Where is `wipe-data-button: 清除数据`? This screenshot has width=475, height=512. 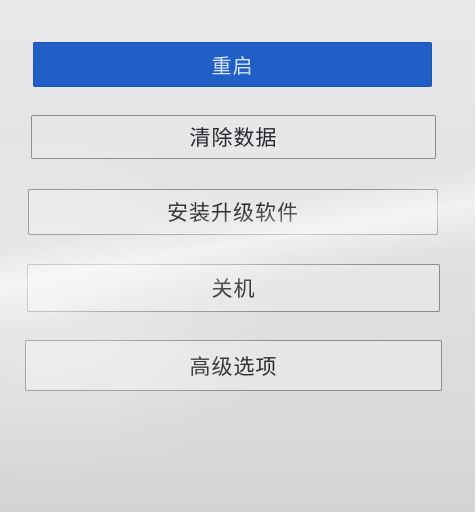 wipe-data-button: 清除数据 is located at coordinates (233, 137).